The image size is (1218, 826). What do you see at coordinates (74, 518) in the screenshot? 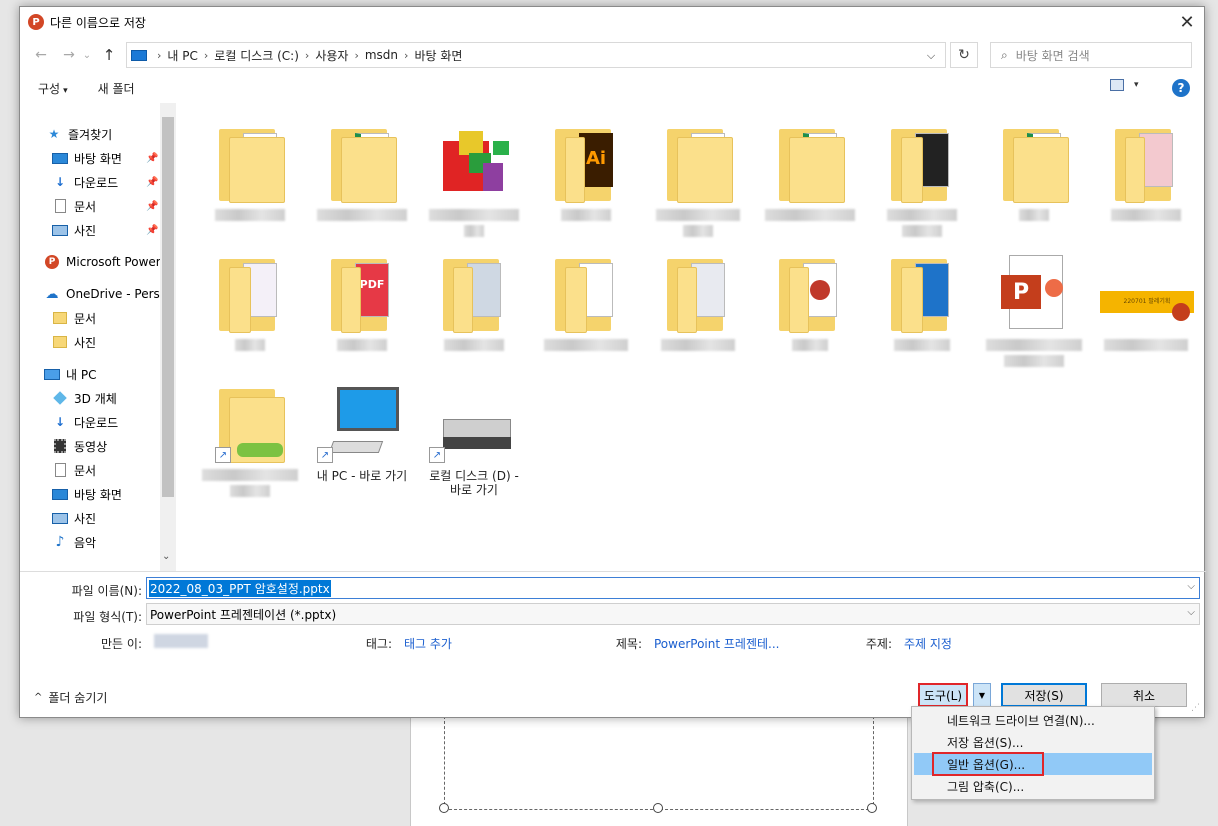
I see `sidebar-item-pc-pictures: 사진` at bounding box center [74, 518].